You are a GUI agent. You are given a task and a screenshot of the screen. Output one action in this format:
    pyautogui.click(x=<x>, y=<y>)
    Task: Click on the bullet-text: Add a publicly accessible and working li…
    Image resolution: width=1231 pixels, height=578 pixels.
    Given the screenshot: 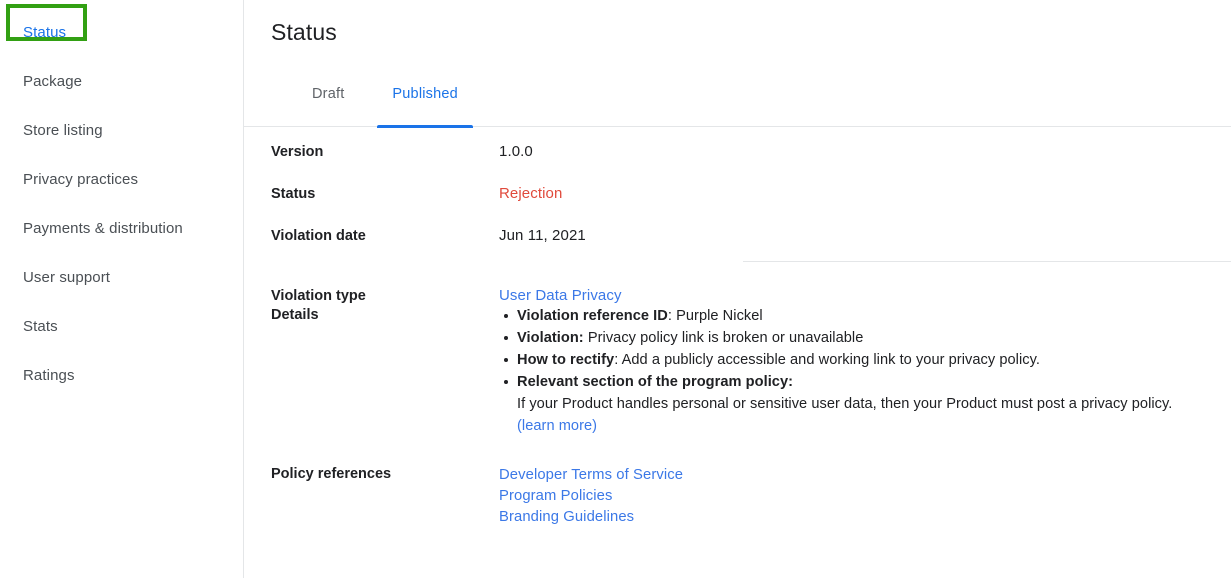 What is the action you would take?
    pyautogui.click(x=830, y=360)
    